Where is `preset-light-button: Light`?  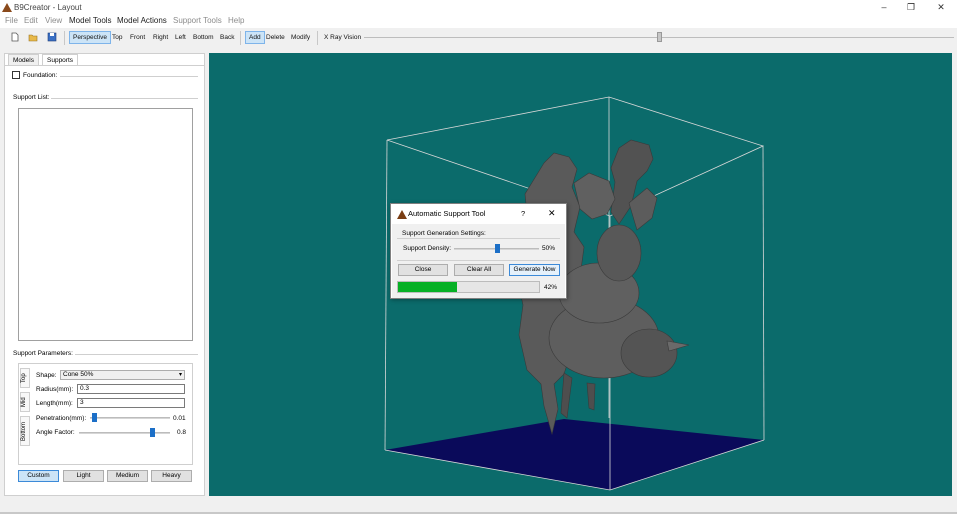 preset-light-button: Light is located at coordinates (83, 476).